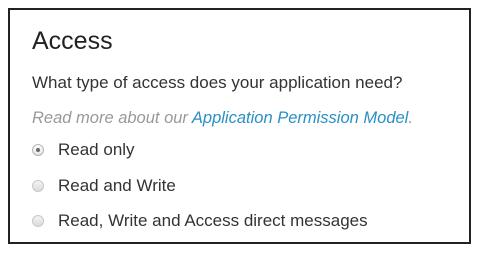  Describe the element at coordinates (112, 118) in the screenshot. I see `read-more-prefix: Read more about our` at that location.